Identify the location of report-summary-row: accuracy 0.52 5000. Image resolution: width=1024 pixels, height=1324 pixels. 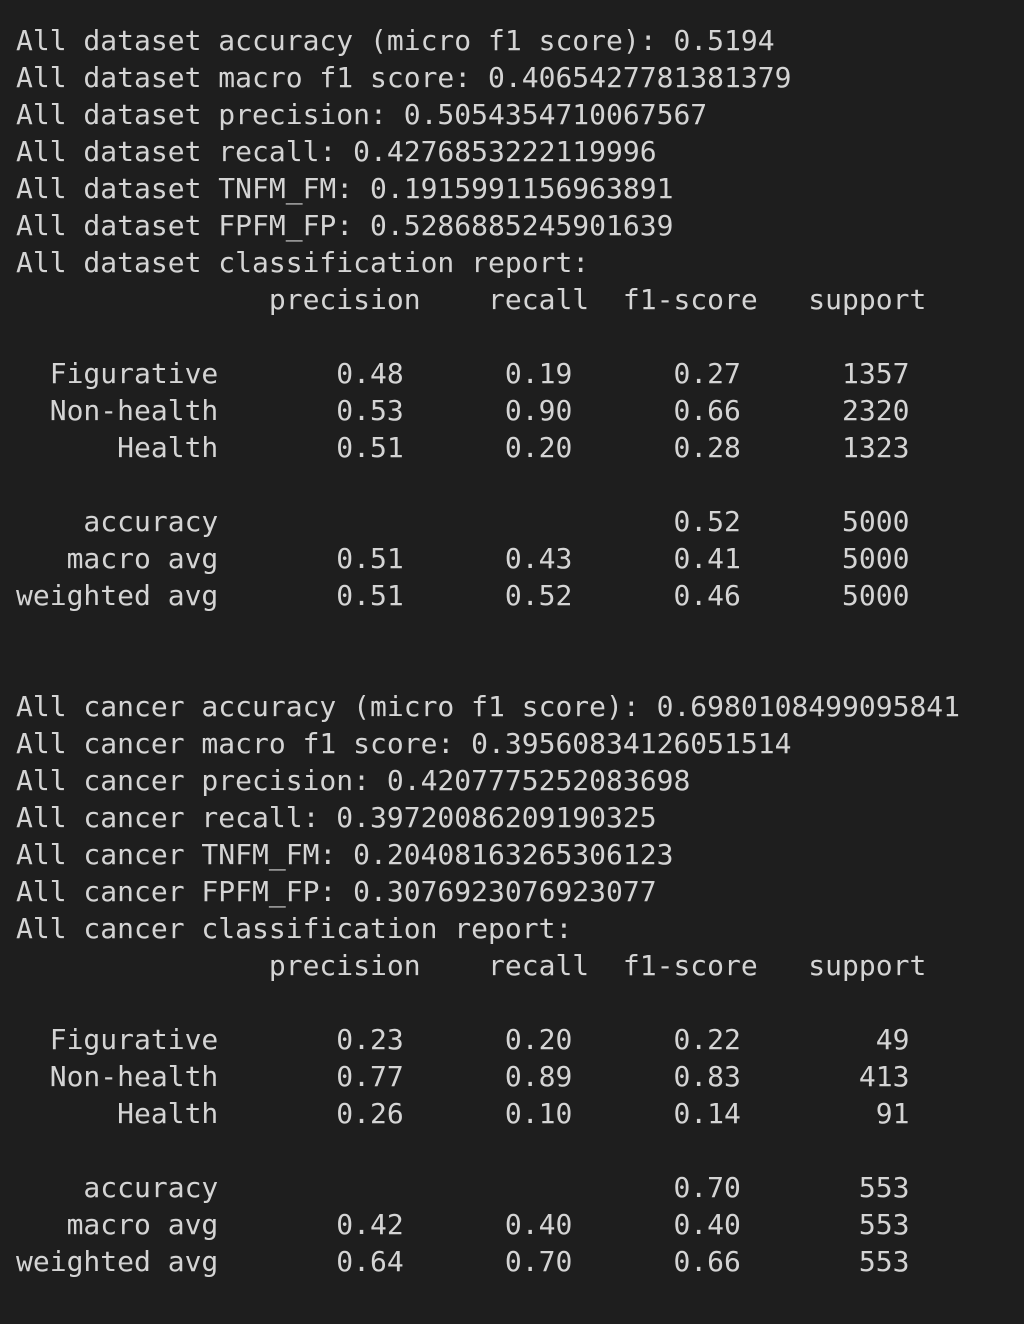
(463, 521).